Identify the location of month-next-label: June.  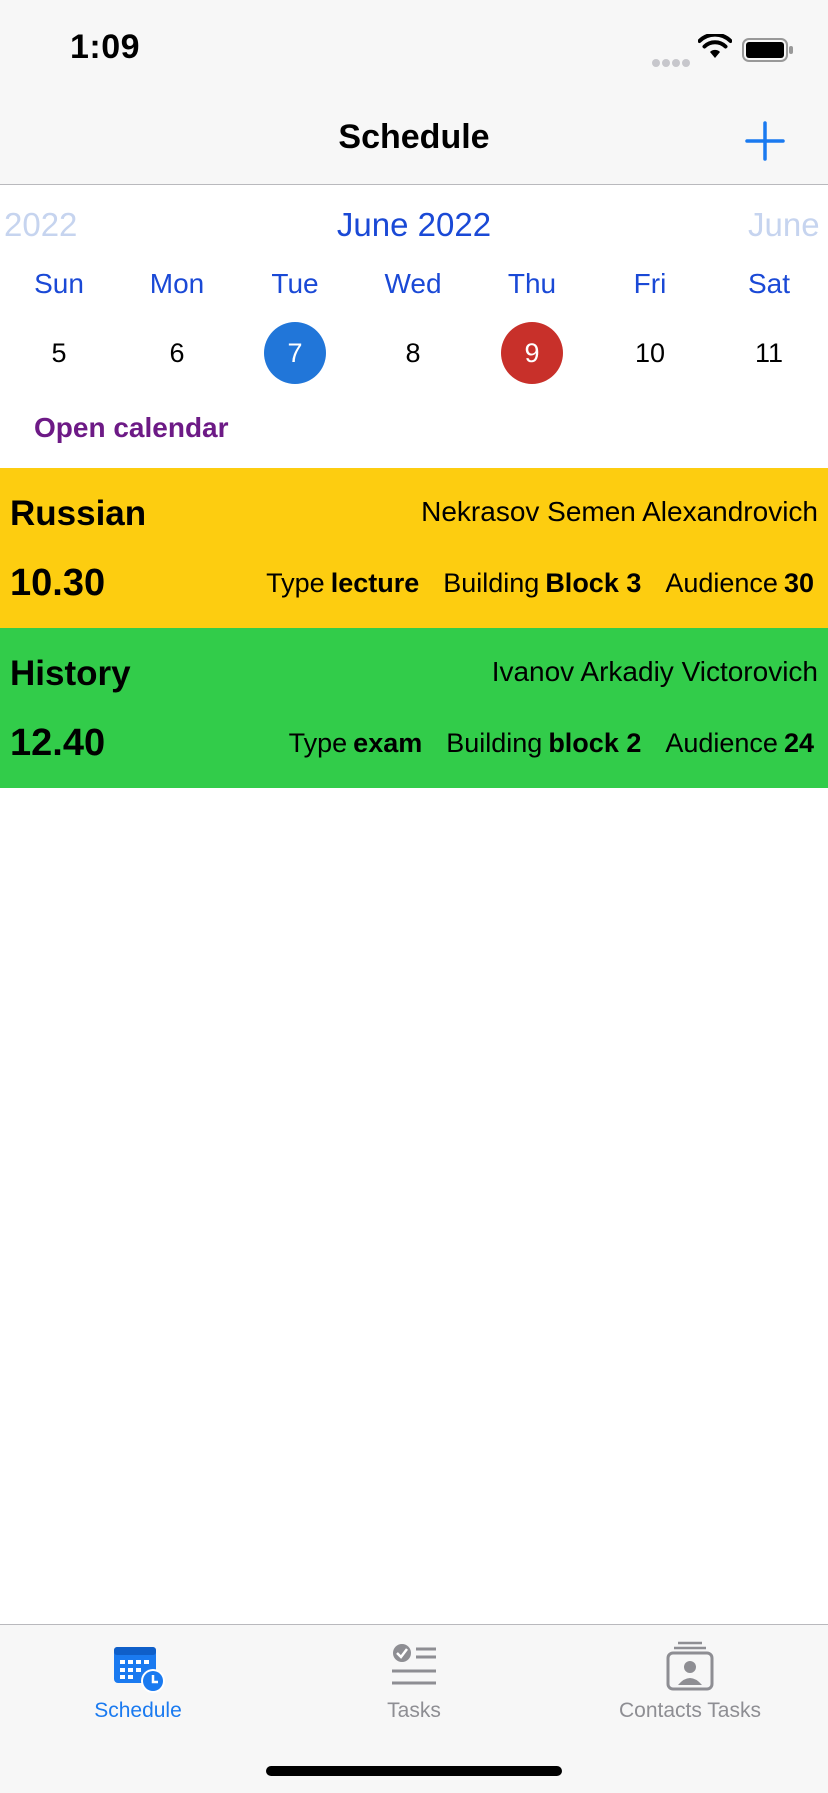
(784, 225).